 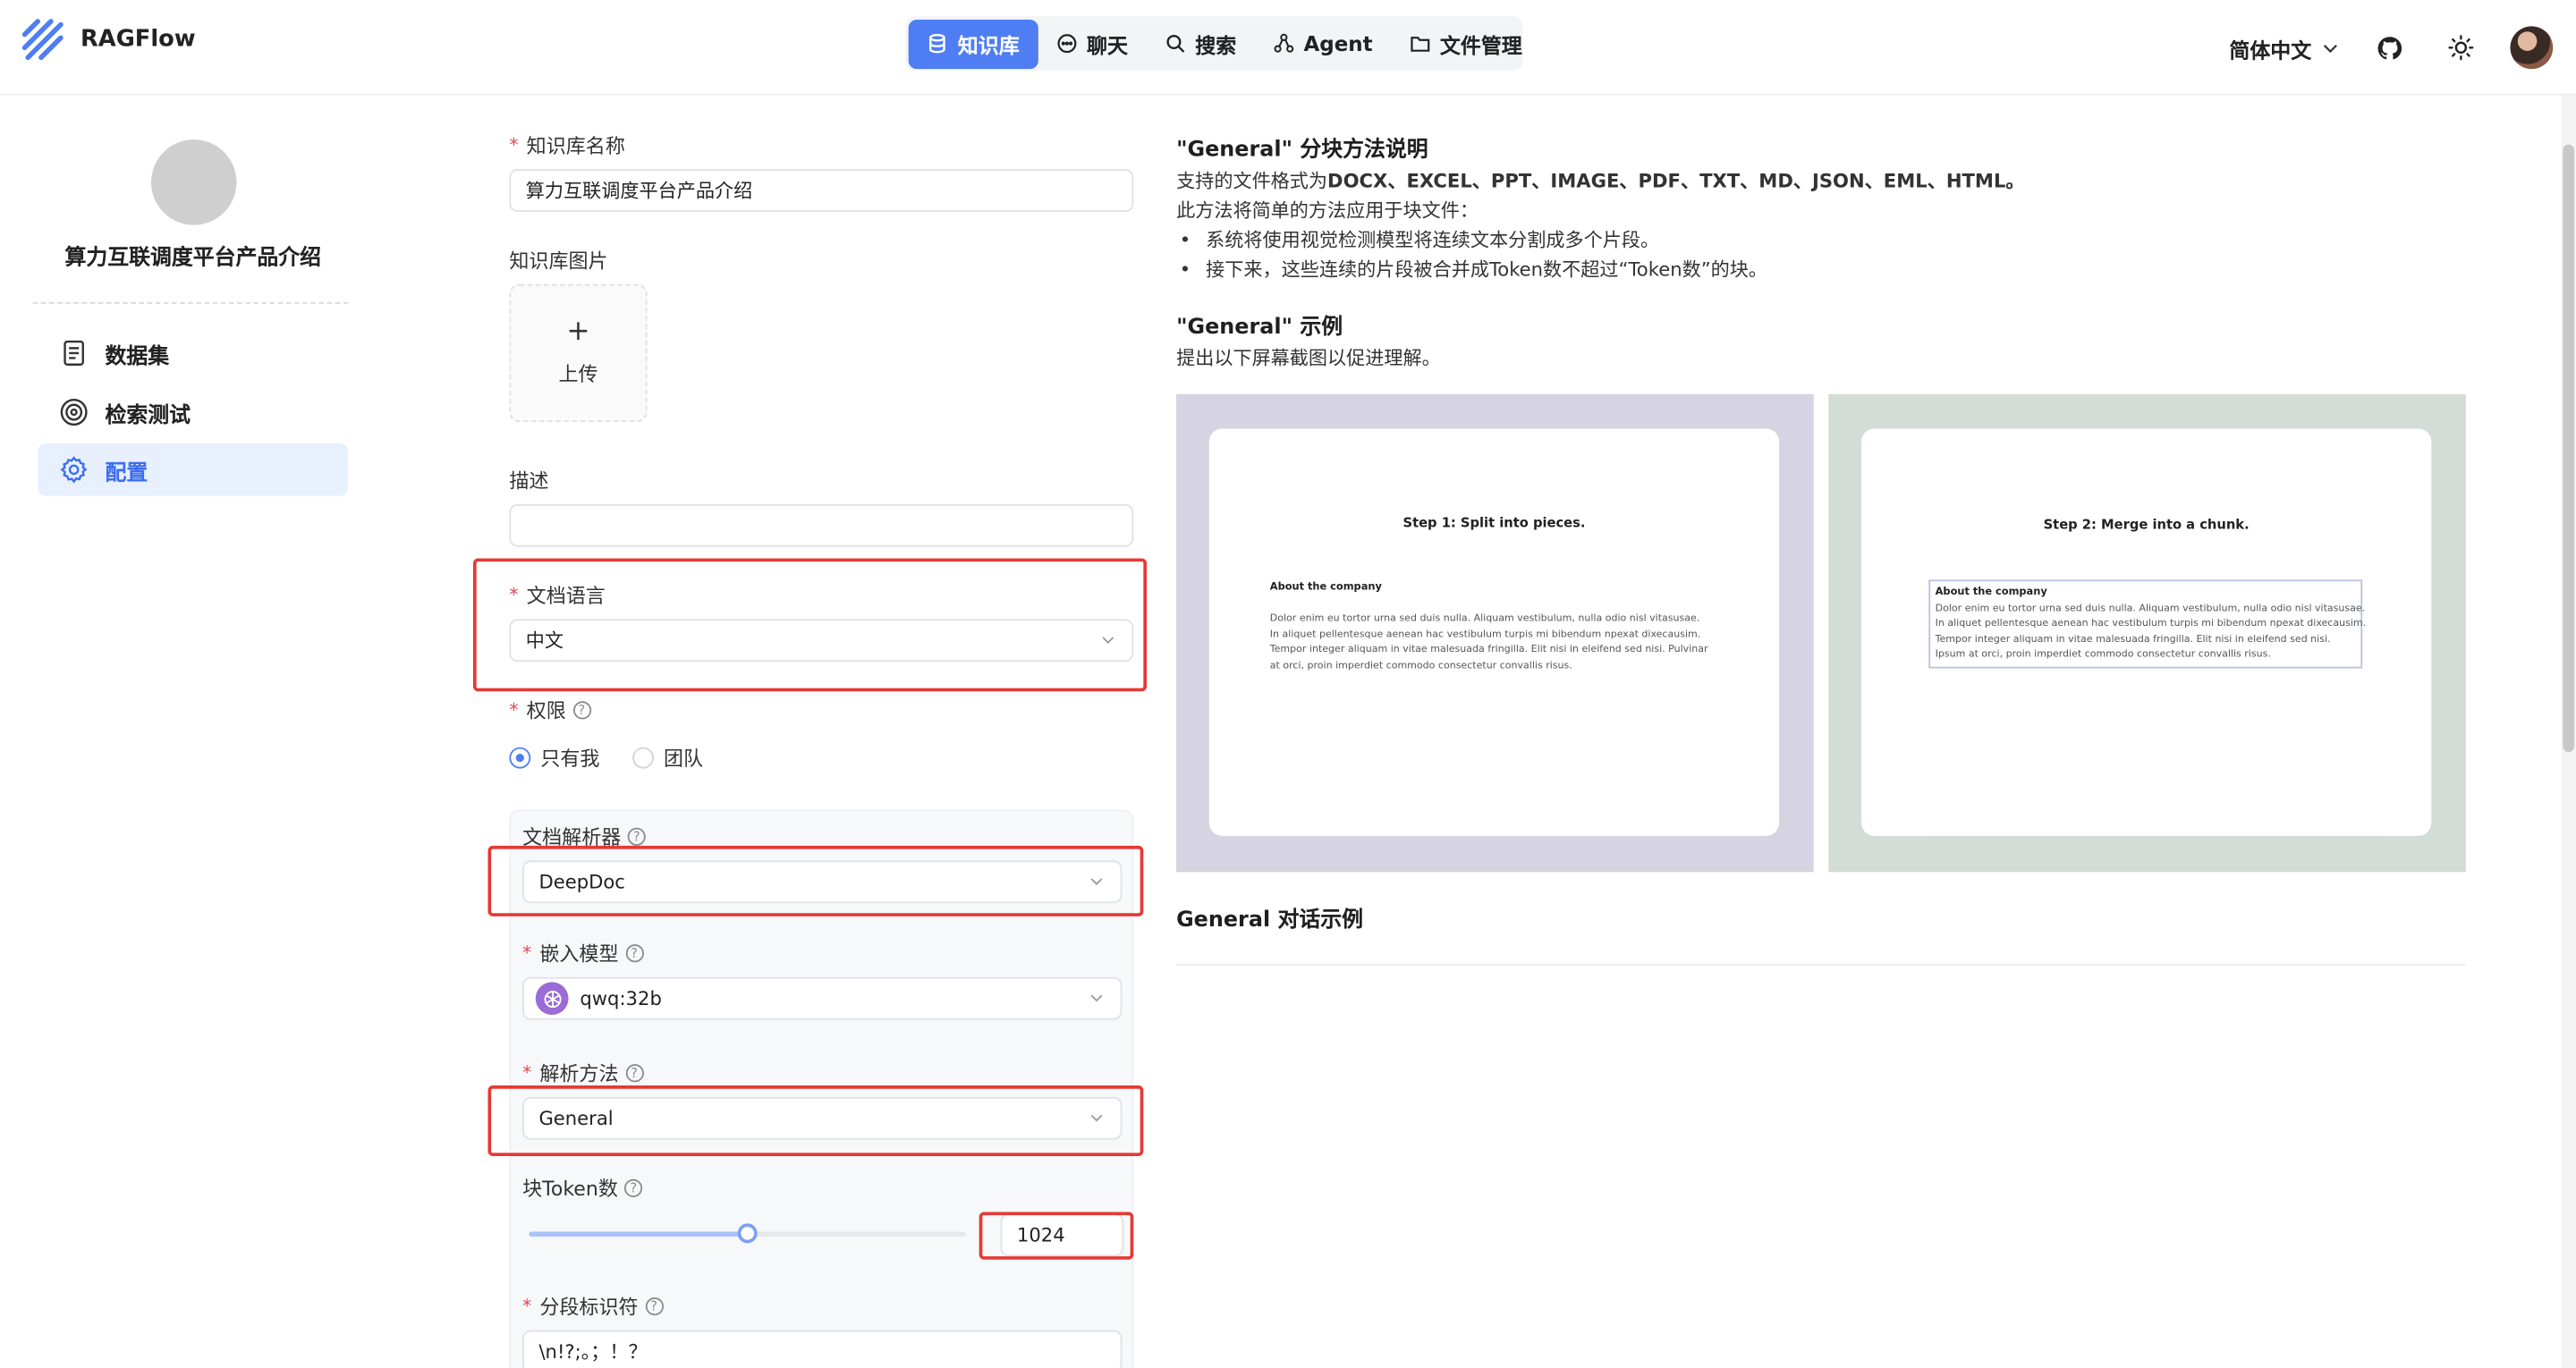 What do you see at coordinates (578, 374) in the screenshot?
I see `upload-label: 上传` at bounding box center [578, 374].